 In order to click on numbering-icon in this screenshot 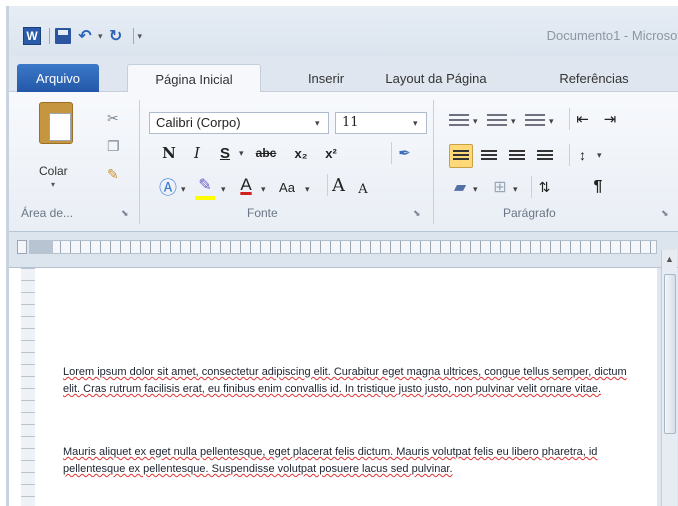, I will do `click(497, 121)`.